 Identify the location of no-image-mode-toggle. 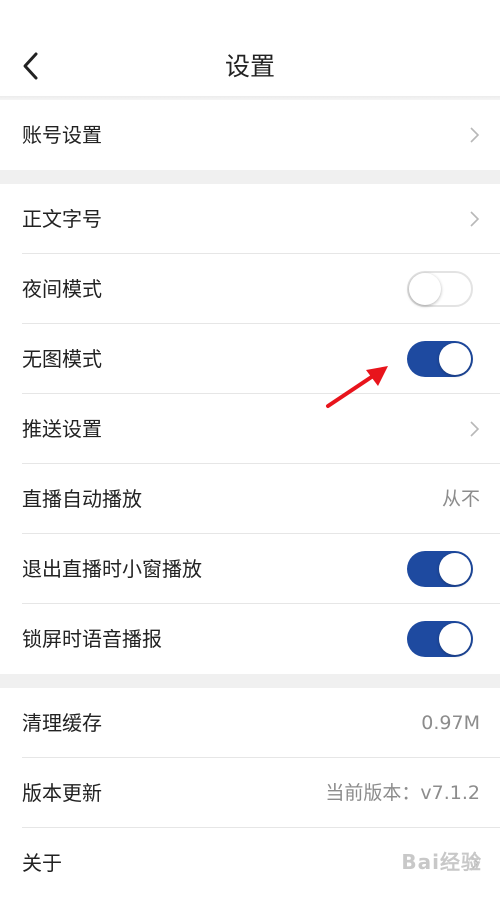
(440, 359).